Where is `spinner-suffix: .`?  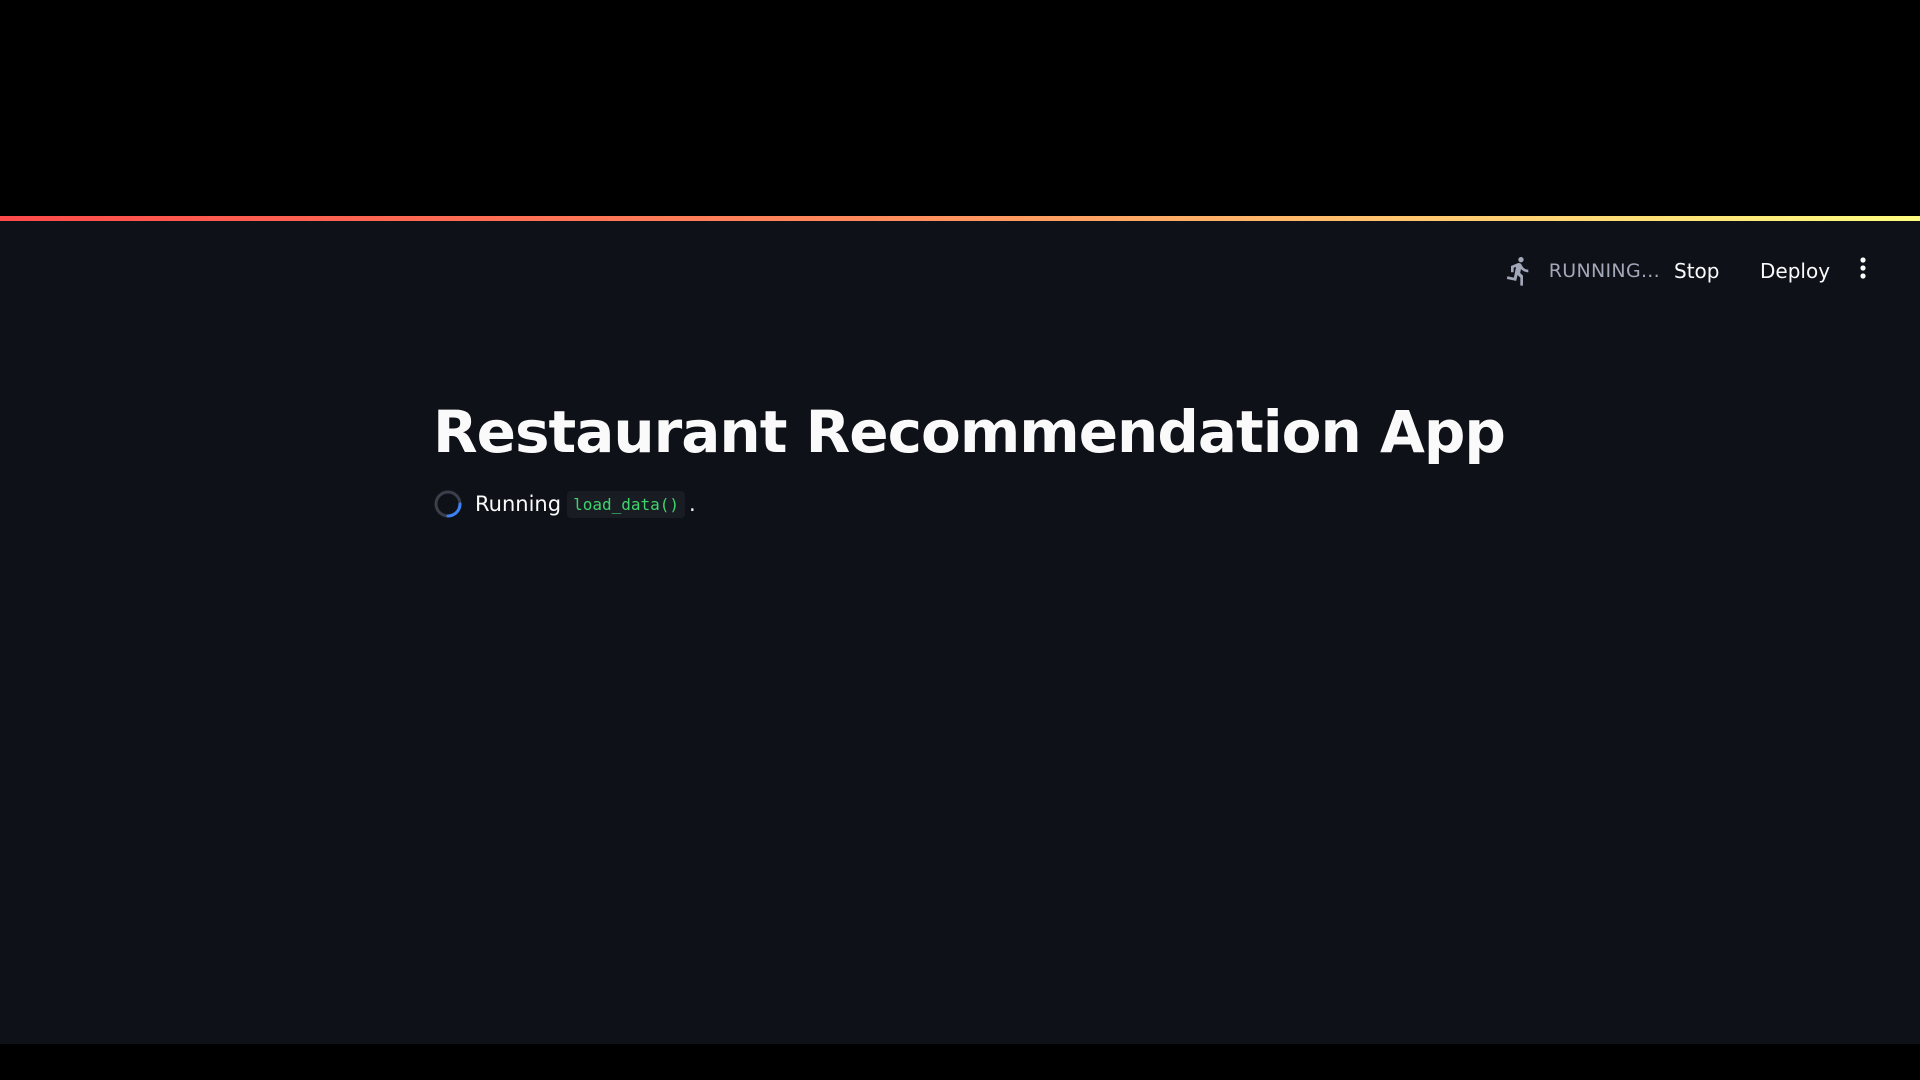
spinner-suffix: . is located at coordinates (692, 504).